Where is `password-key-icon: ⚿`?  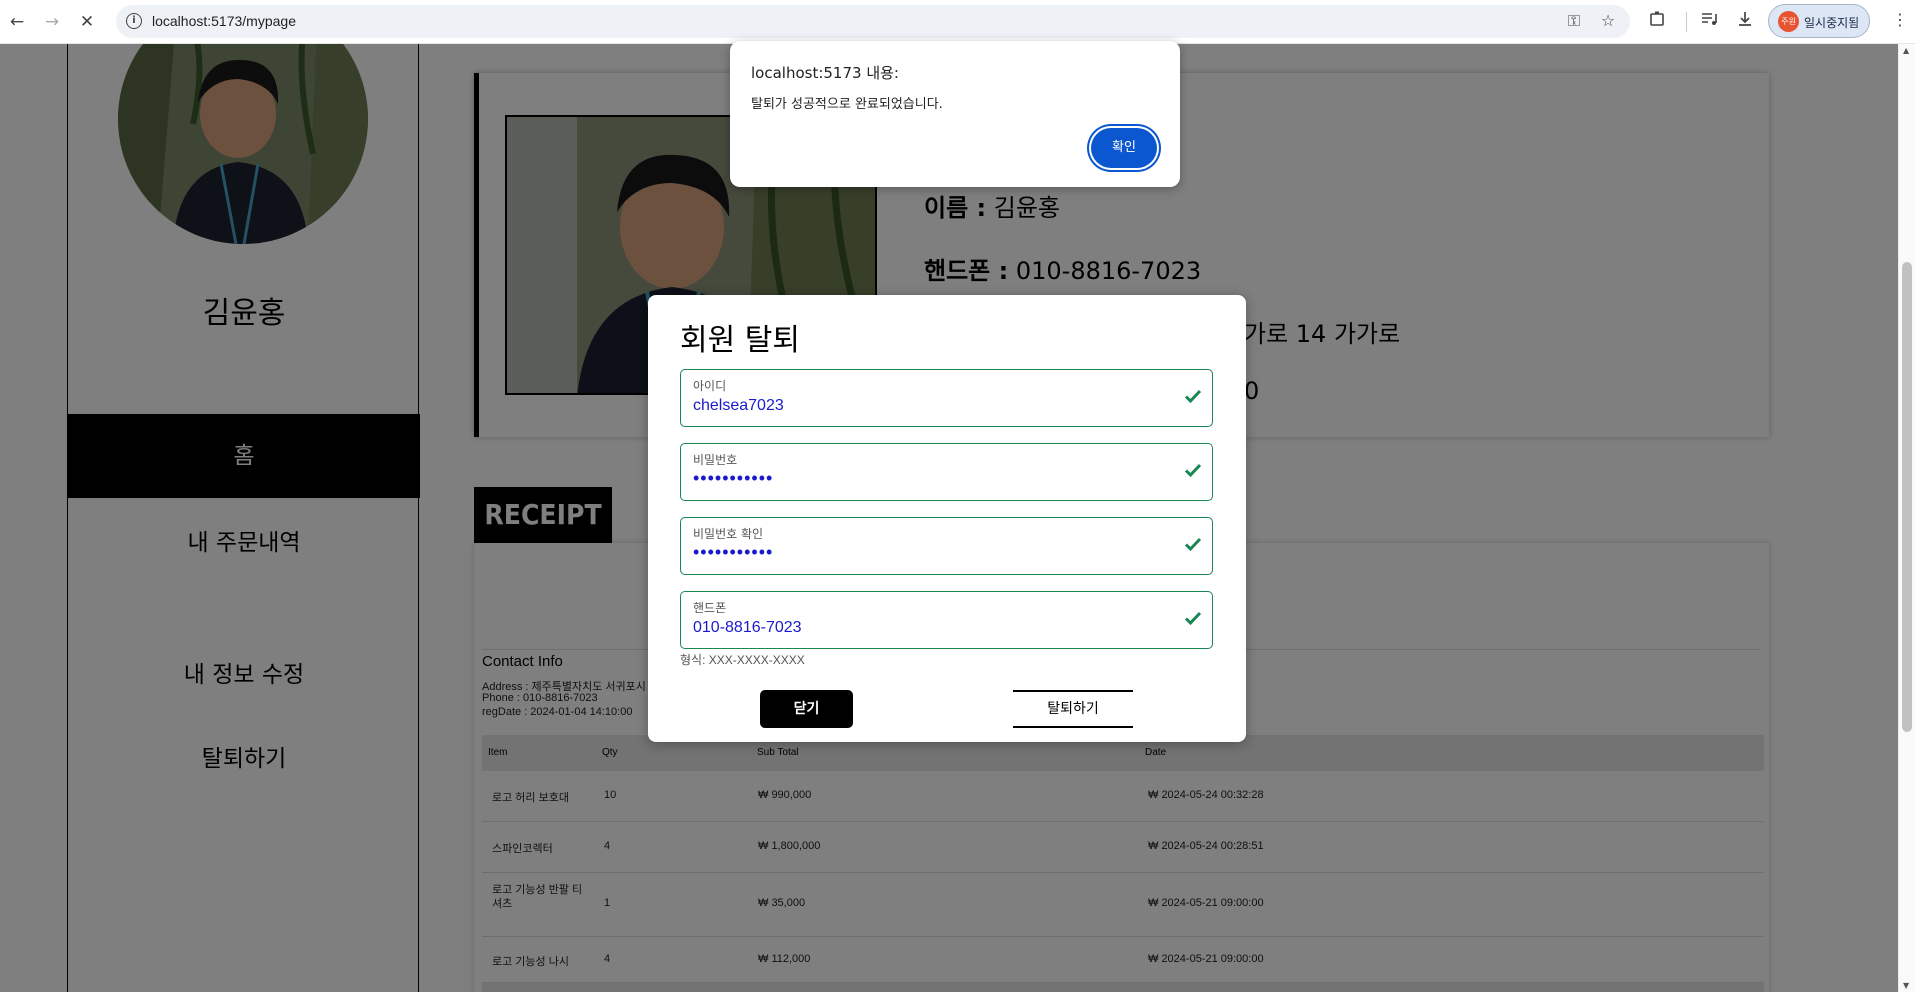 password-key-icon: ⚿ is located at coordinates (1574, 21).